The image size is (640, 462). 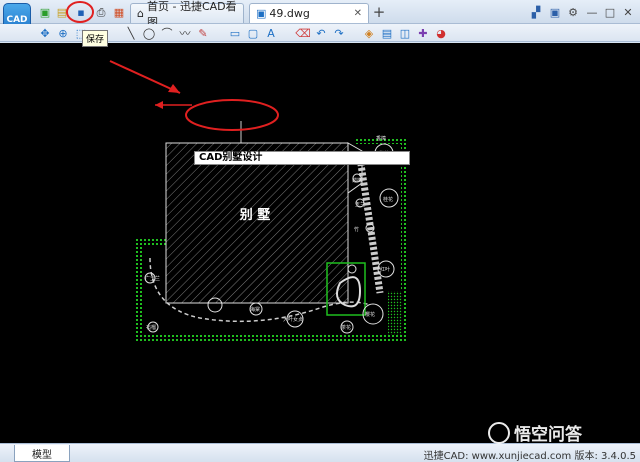 I want to click on redo-icon: ↷, so click(x=339, y=33).